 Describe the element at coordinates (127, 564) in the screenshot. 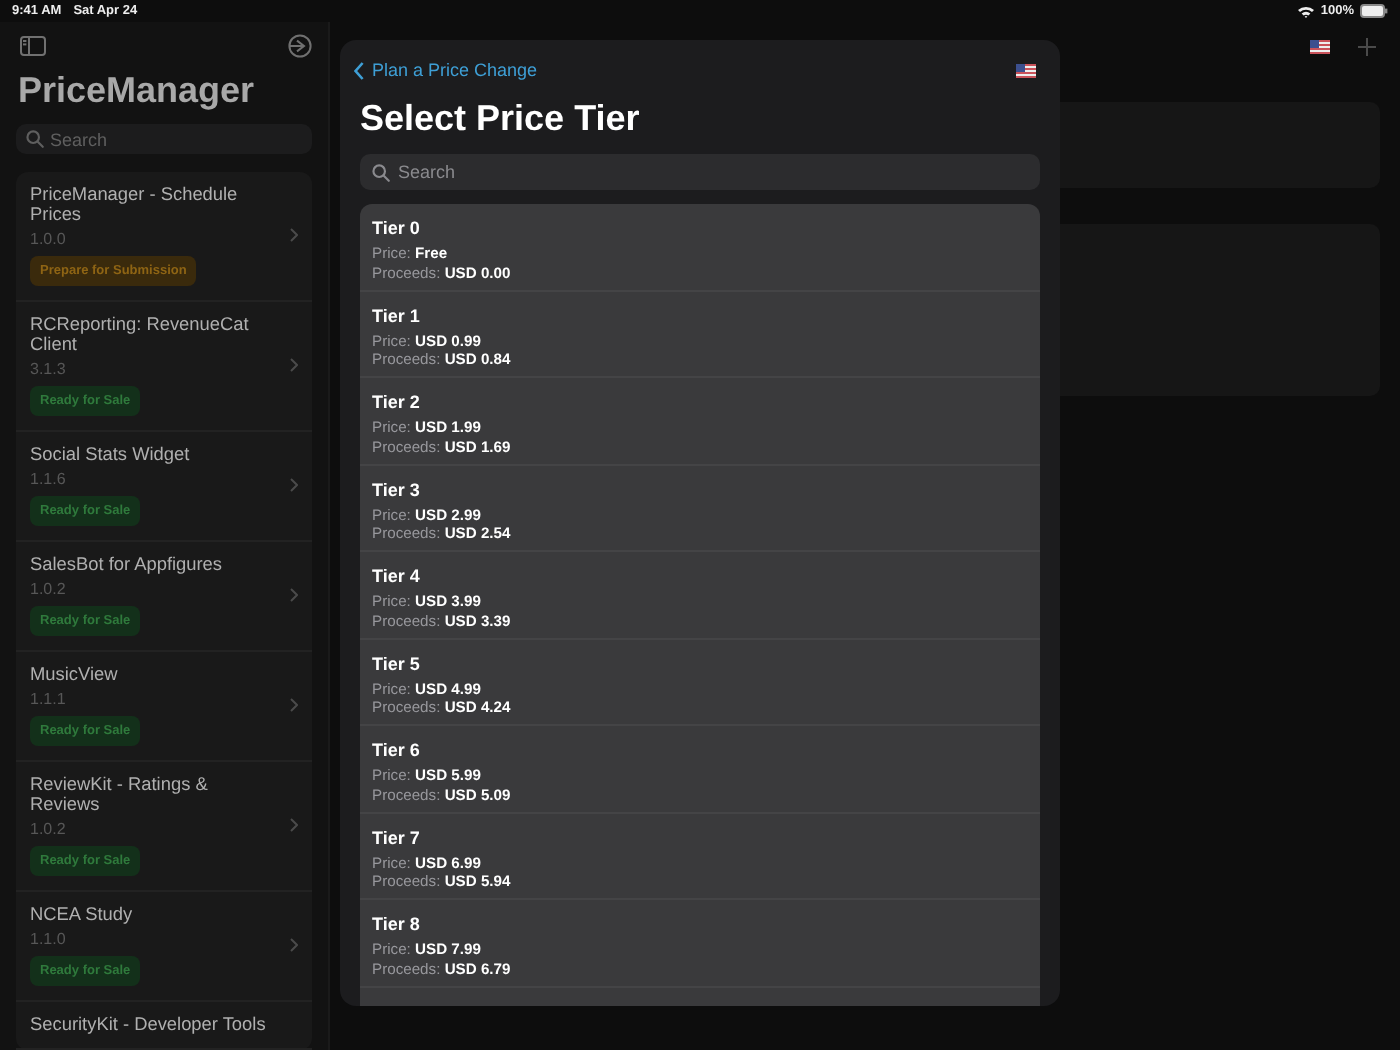

I see `app-name: SalesBot for Appfigures` at that location.